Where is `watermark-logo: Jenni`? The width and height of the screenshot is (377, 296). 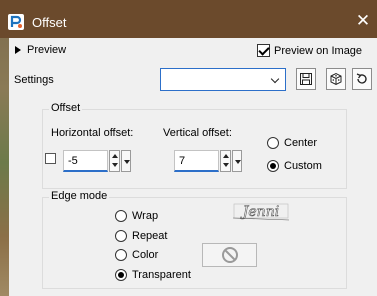
watermark-logo: Jenni is located at coordinates (261, 211).